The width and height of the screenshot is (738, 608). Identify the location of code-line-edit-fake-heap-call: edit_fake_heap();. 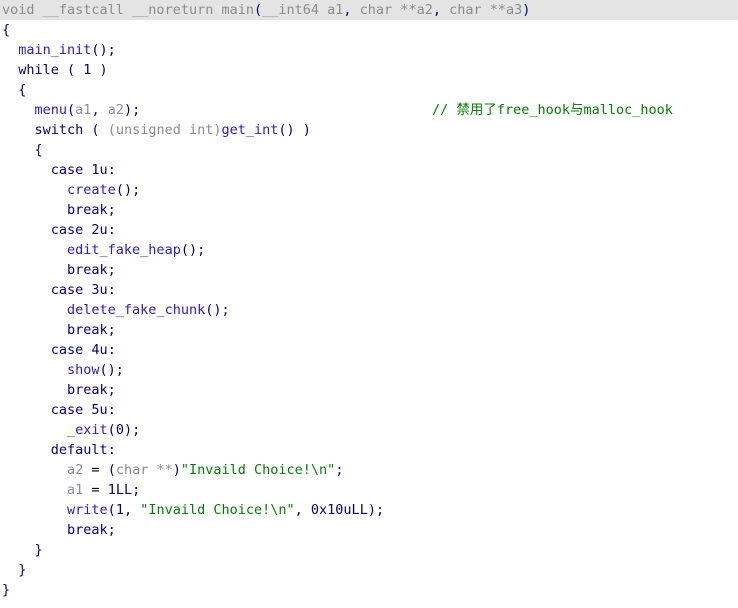
(369, 250).